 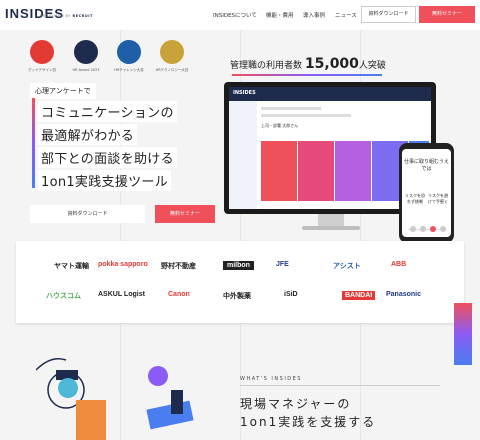 I want to click on section-divider, so click(x=340, y=385).